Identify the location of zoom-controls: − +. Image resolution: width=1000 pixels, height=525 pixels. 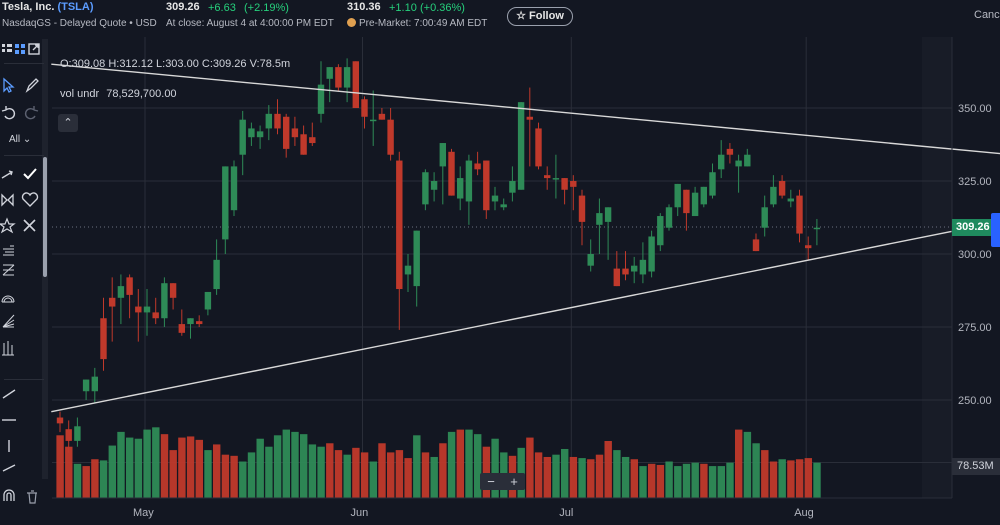
(502, 481).